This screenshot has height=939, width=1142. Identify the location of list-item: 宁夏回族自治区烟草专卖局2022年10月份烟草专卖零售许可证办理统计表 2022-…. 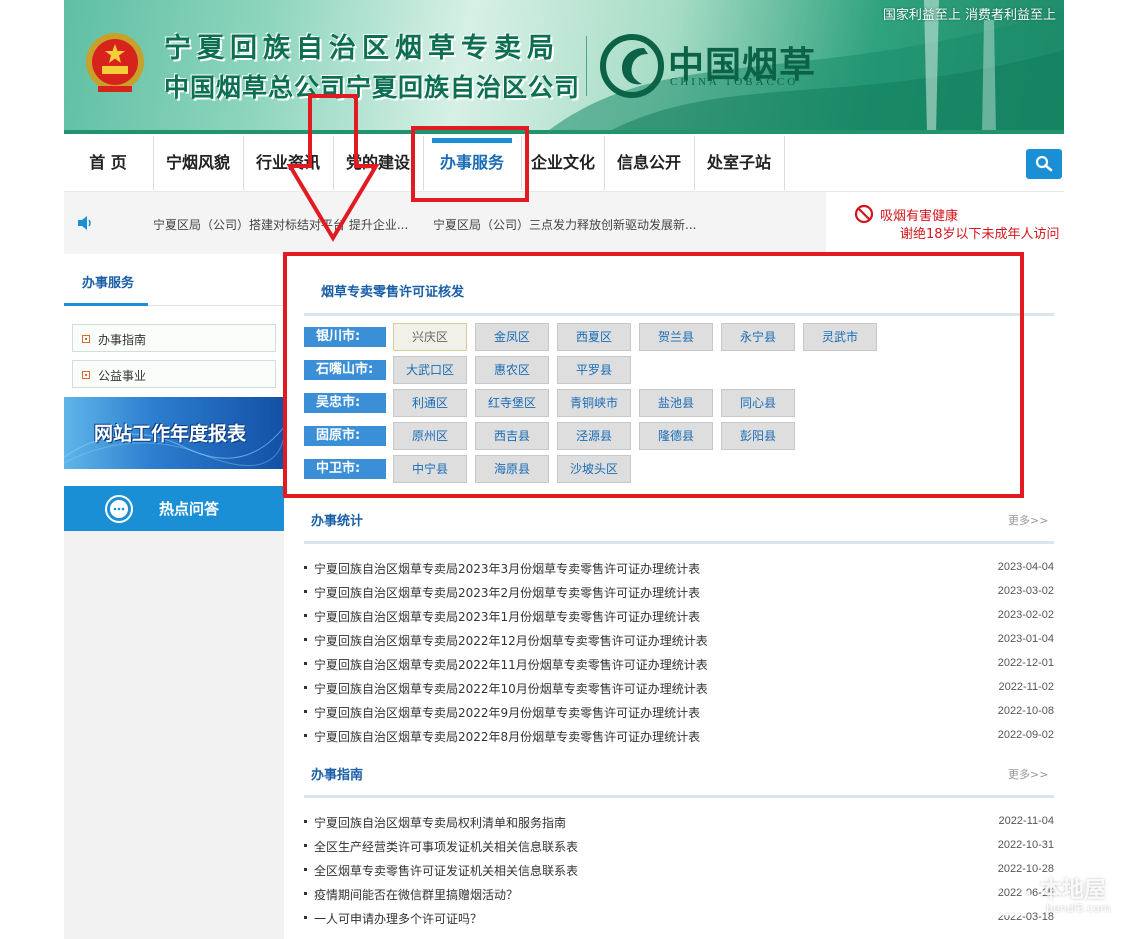
(679, 688).